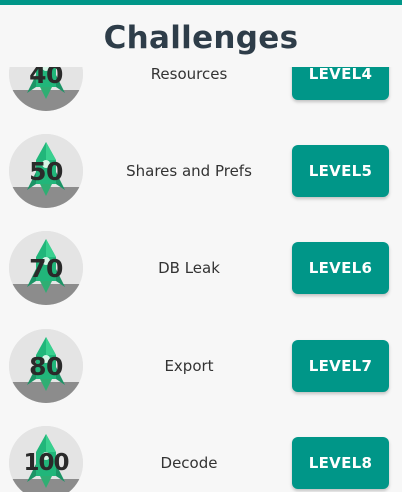 This screenshot has width=402, height=492. I want to click on challenge-badge: 50, so click(46, 171).